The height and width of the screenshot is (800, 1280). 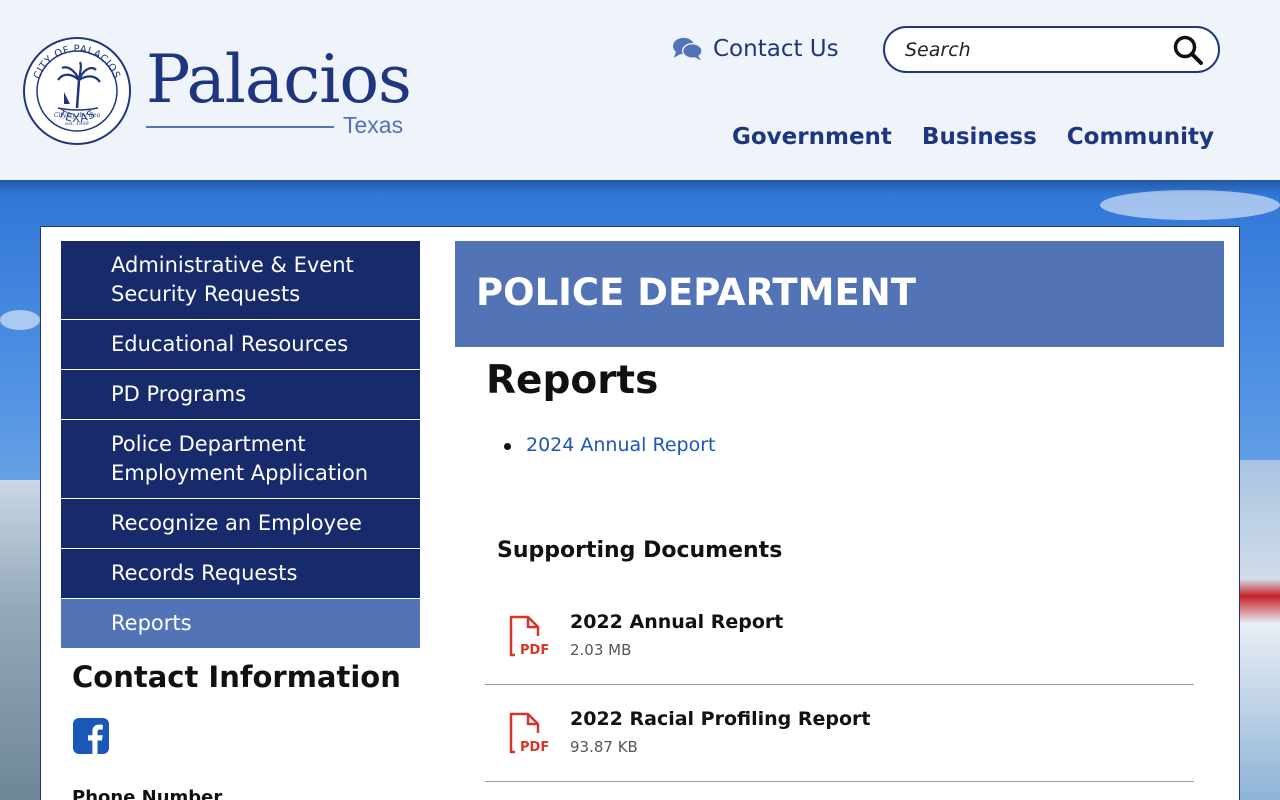 I want to click on document-size: 93.87 KB, so click(x=604, y=747).